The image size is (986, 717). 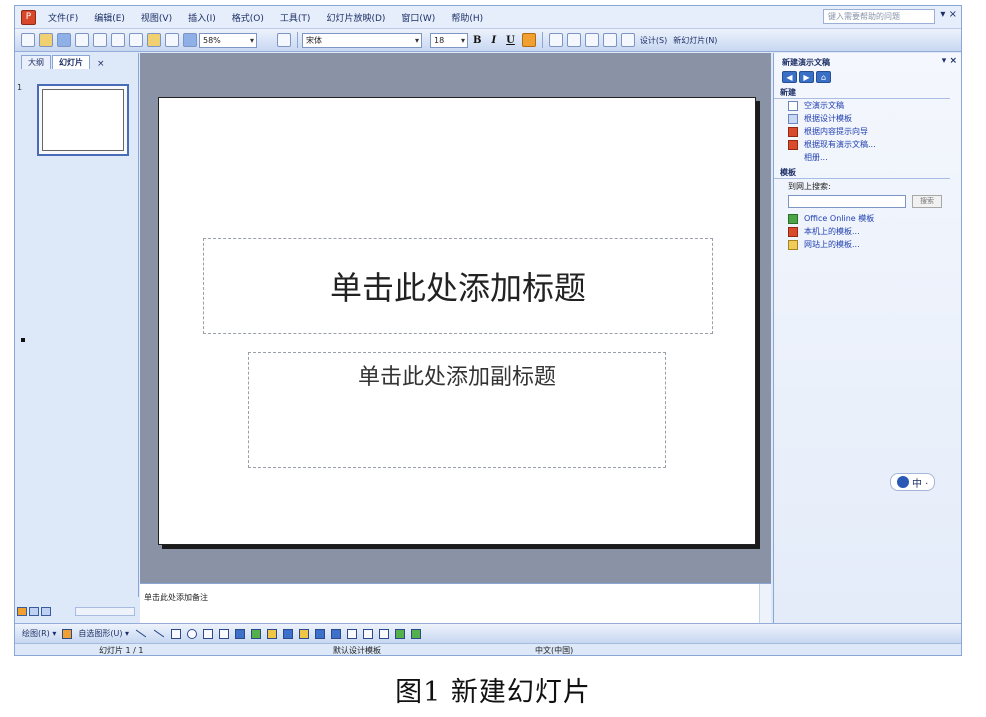 I want to click on wordart-icon, so click(x=240, y=633).